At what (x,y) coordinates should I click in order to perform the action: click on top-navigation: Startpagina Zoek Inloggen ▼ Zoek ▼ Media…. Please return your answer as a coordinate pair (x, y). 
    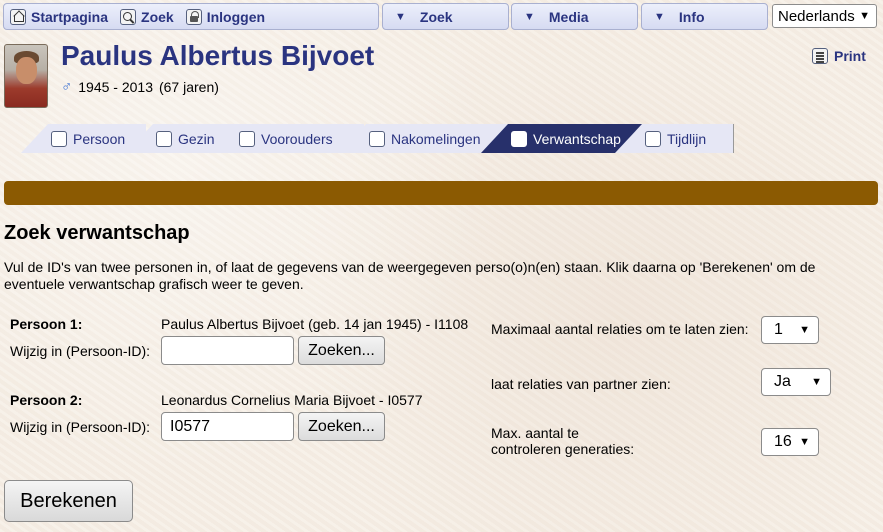
    Looking at the image, I should click on (441, 16).